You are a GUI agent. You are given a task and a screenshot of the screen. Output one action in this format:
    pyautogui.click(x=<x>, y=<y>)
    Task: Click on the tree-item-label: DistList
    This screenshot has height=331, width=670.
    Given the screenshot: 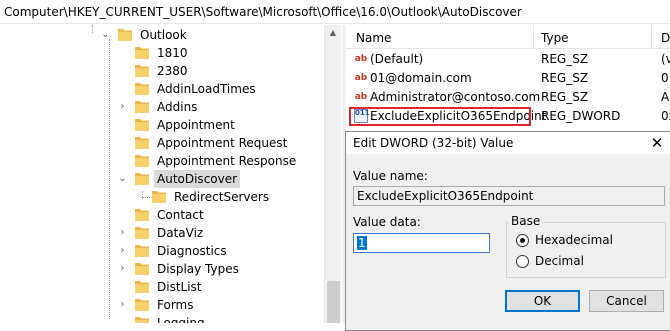 What is the action you would take?
    pyautogui.click(x=179, y=287)
    